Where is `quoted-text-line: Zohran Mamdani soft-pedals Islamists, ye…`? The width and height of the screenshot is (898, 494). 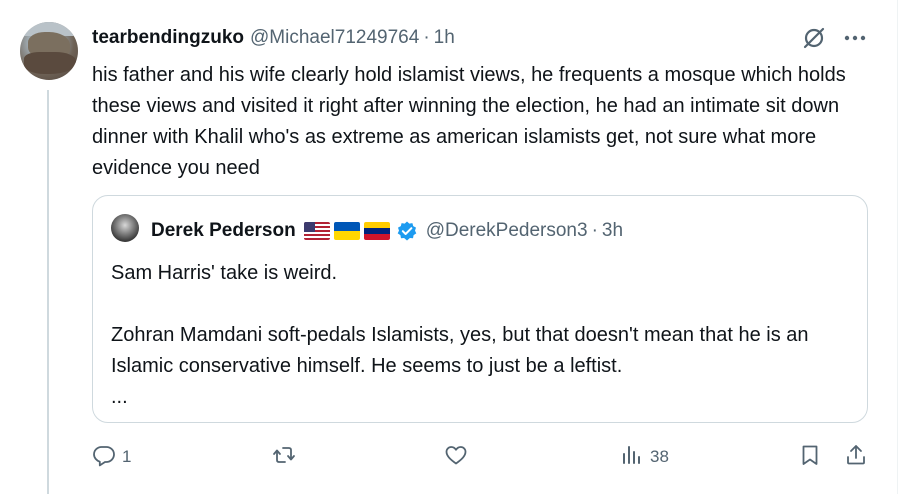
quoted-text-line: Zohran Mamdani soft-pedals Islamists, ye… is located at coordinates (460, 350).